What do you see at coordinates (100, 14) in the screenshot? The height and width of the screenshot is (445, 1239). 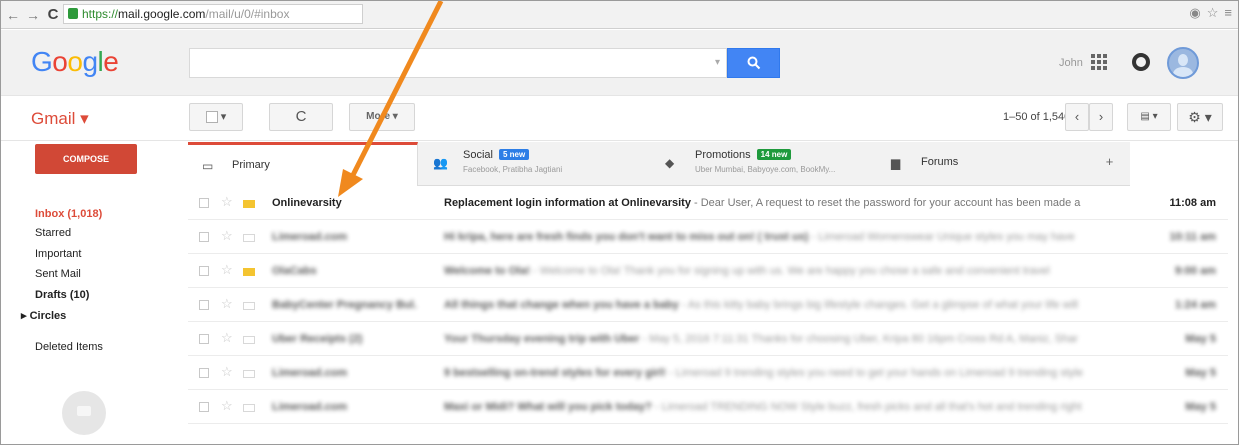 I see `url-scheme: https://` at bounding box center [100, 14].